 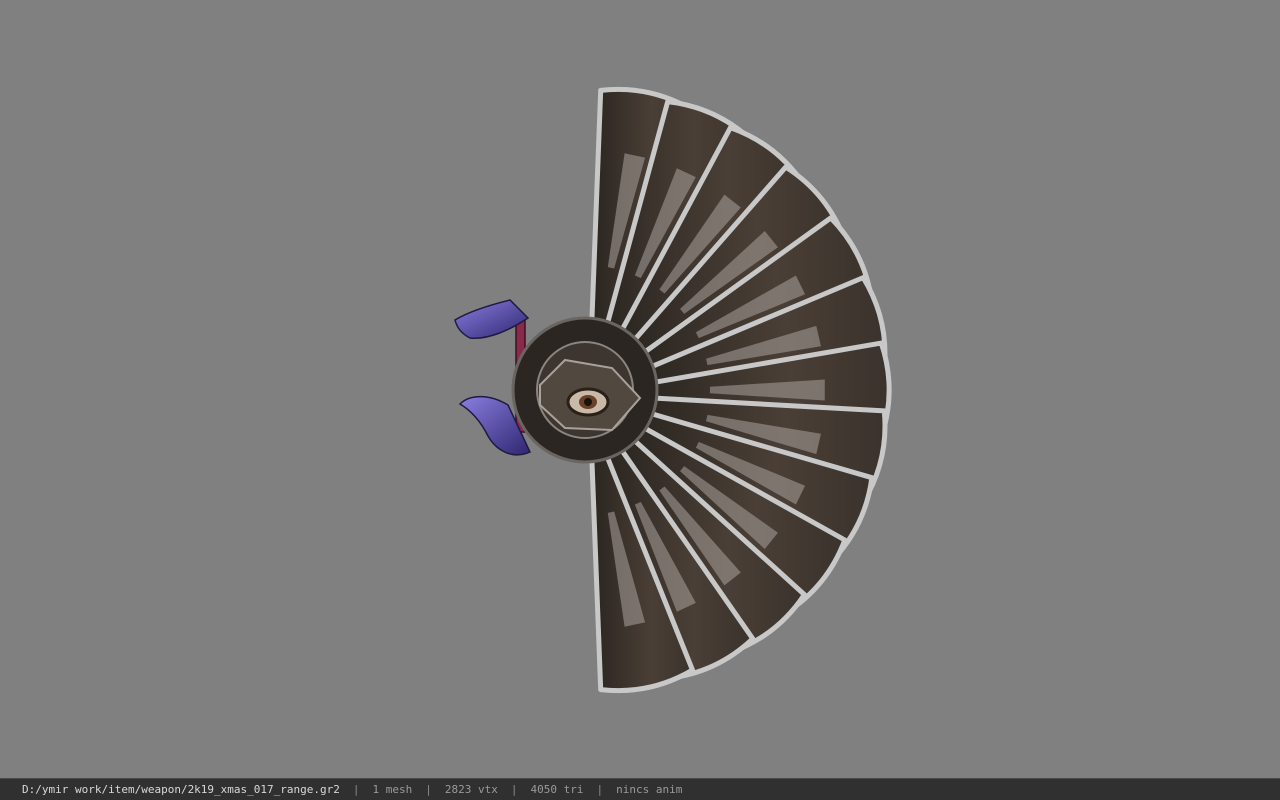 What do you see at coordinates (557, 789) in the screenshot?
I see `triangle-count: 4050 tri` at bounding box center [557, 789].